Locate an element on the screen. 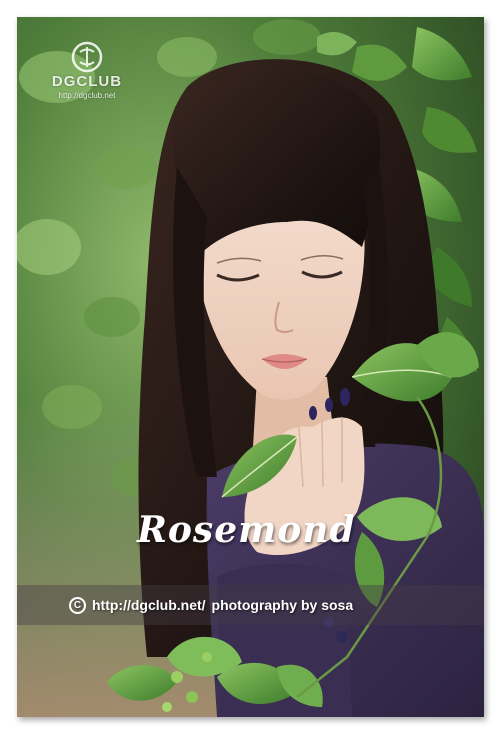 The image size is (500, 734). photo-credit: C http://dgclub.net/ photography by sosa is located at coordinates (211, 605).